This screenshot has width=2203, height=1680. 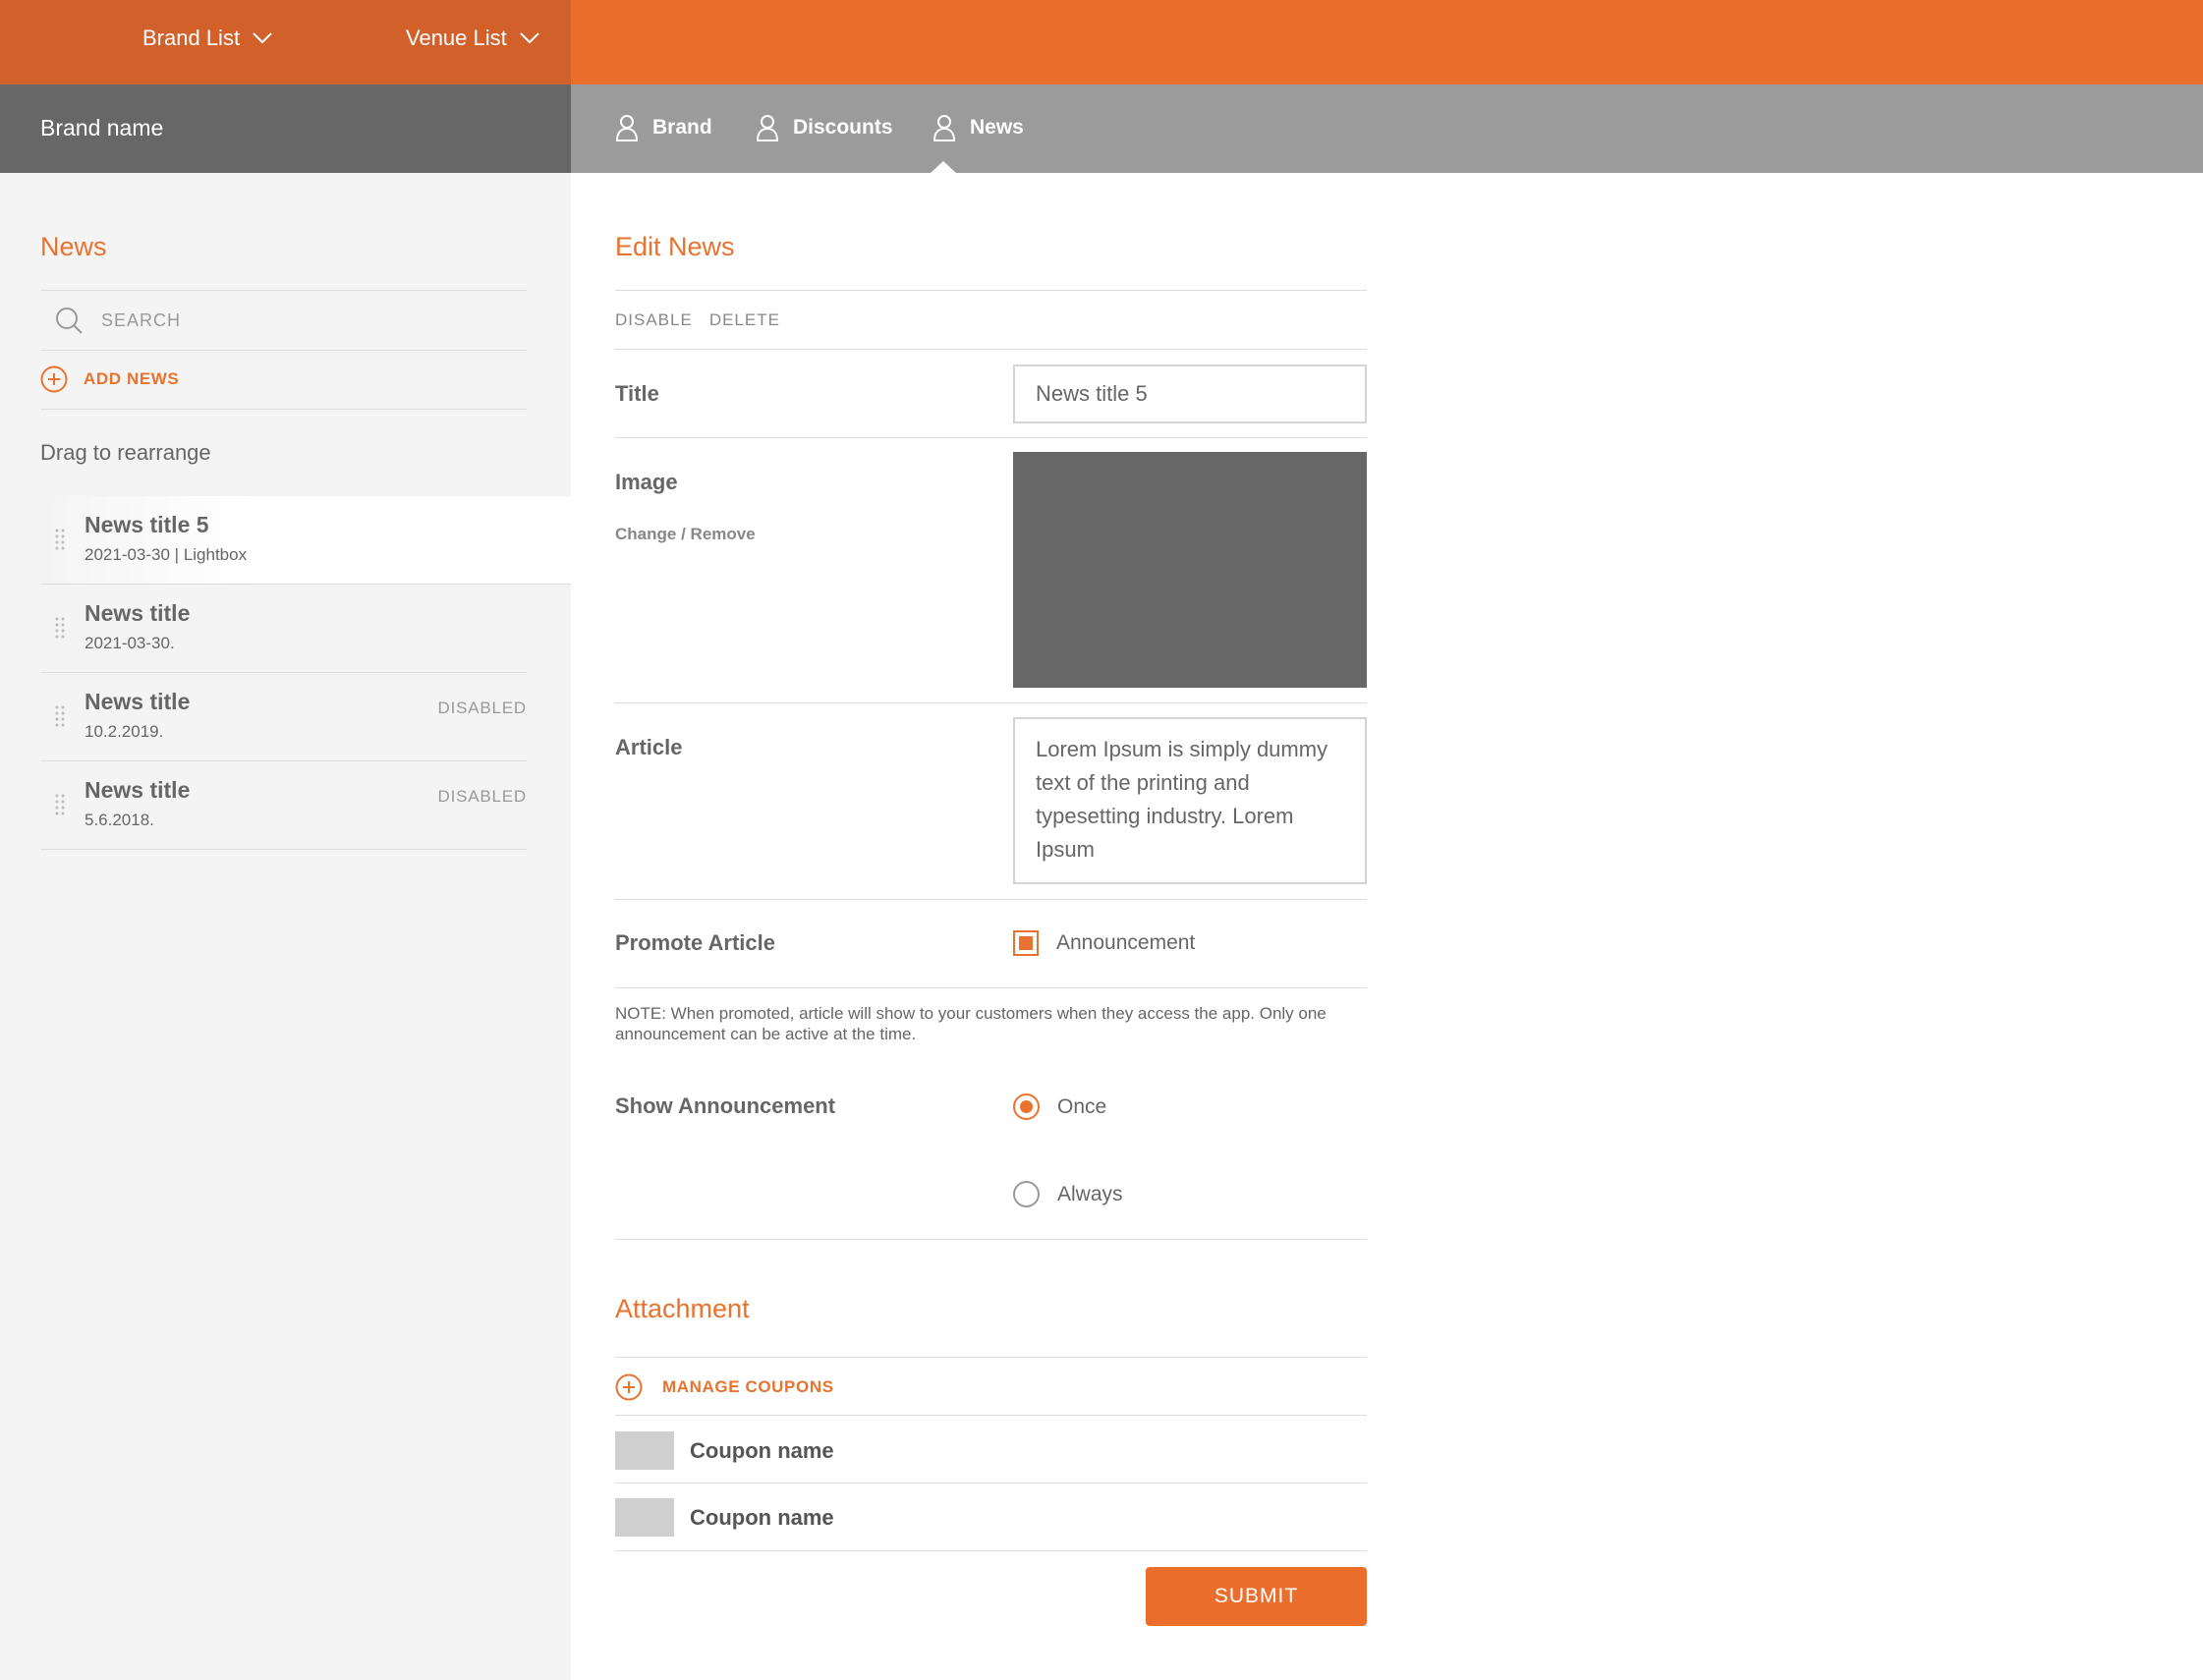 I want to click on add-news-button: ADD NEWS, so click(x=110, y=379).